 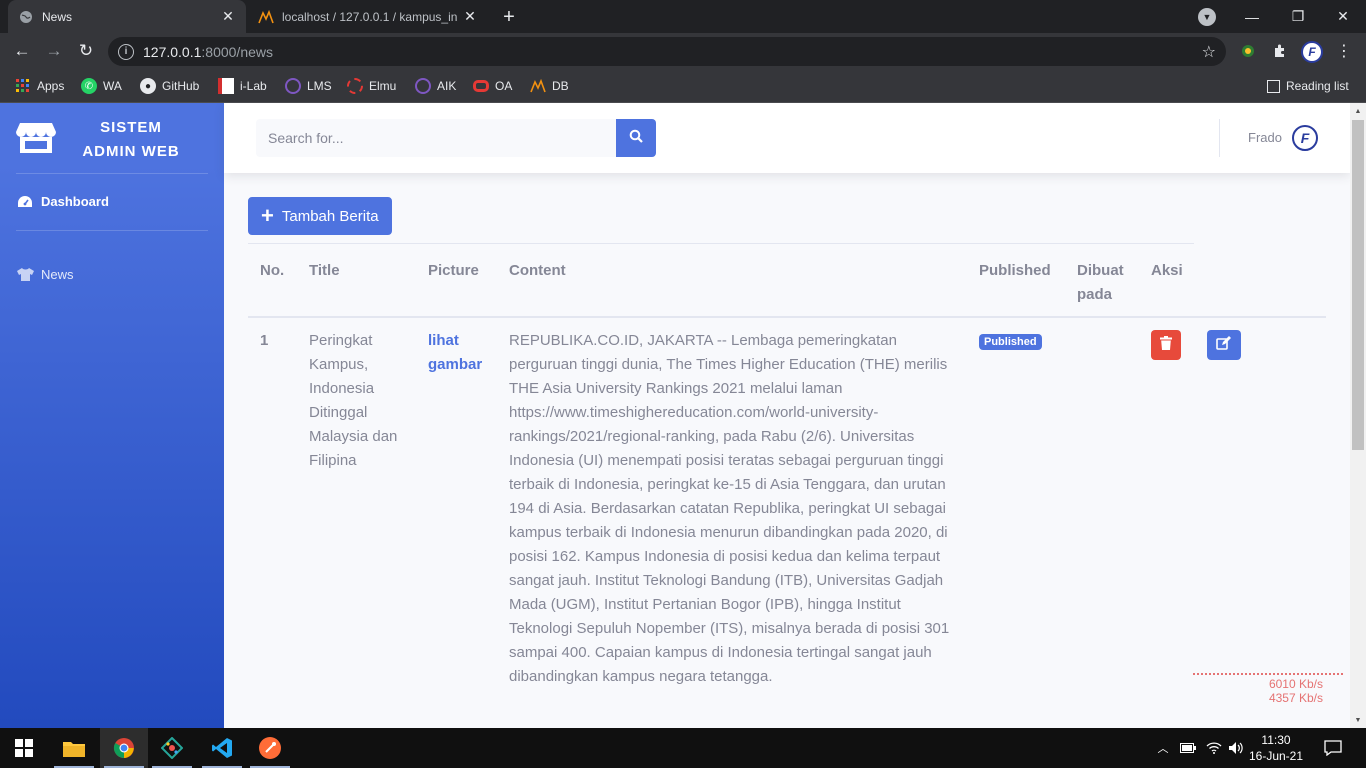 I want to click on reading-list-label: Reading list, so click(x=1317, y=86).